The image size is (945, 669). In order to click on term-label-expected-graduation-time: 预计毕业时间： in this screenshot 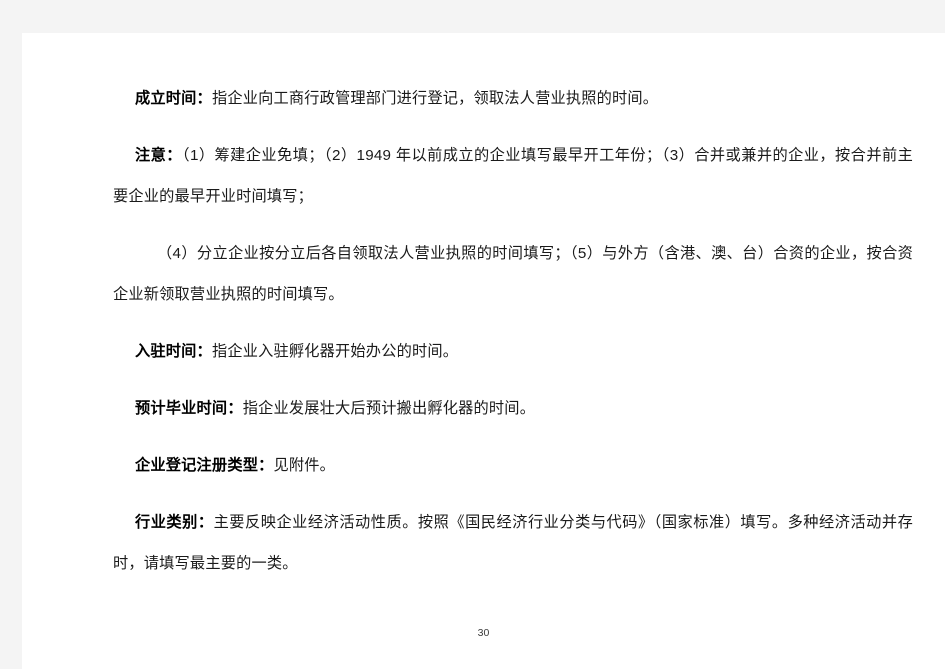, I will do `click(189, 408)`.